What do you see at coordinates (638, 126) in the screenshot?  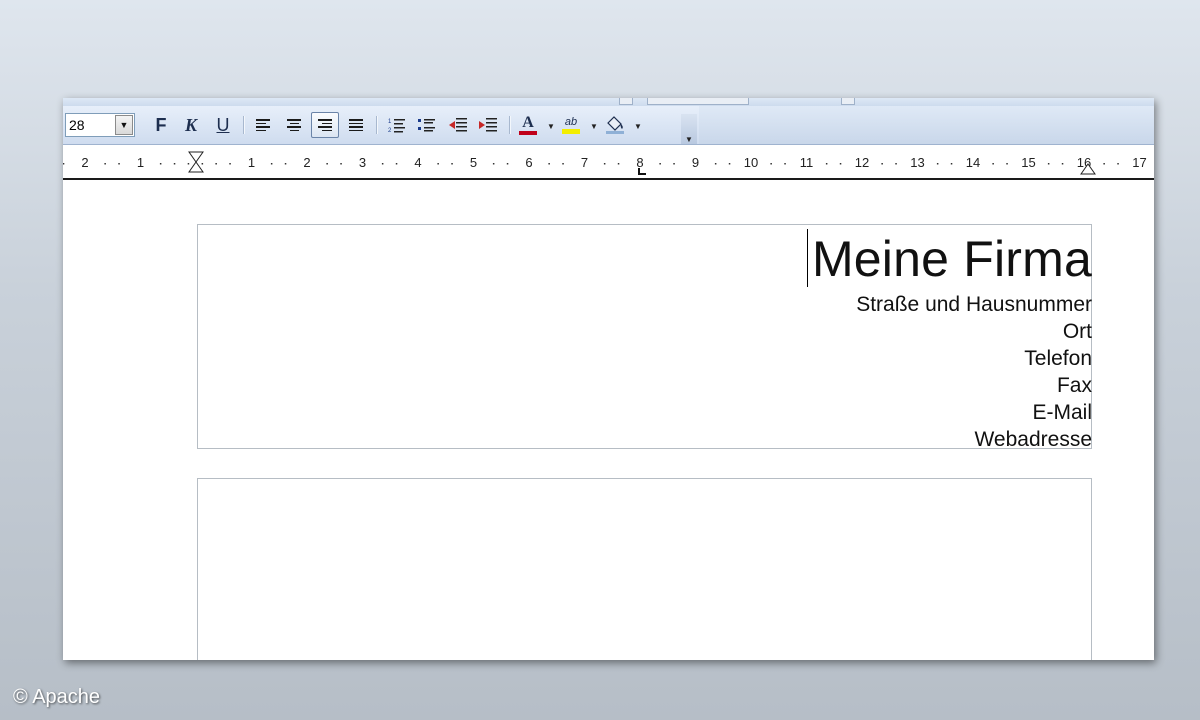 I see `background-color-dropdown-icon: ▼` at bounding box center [638, 126].